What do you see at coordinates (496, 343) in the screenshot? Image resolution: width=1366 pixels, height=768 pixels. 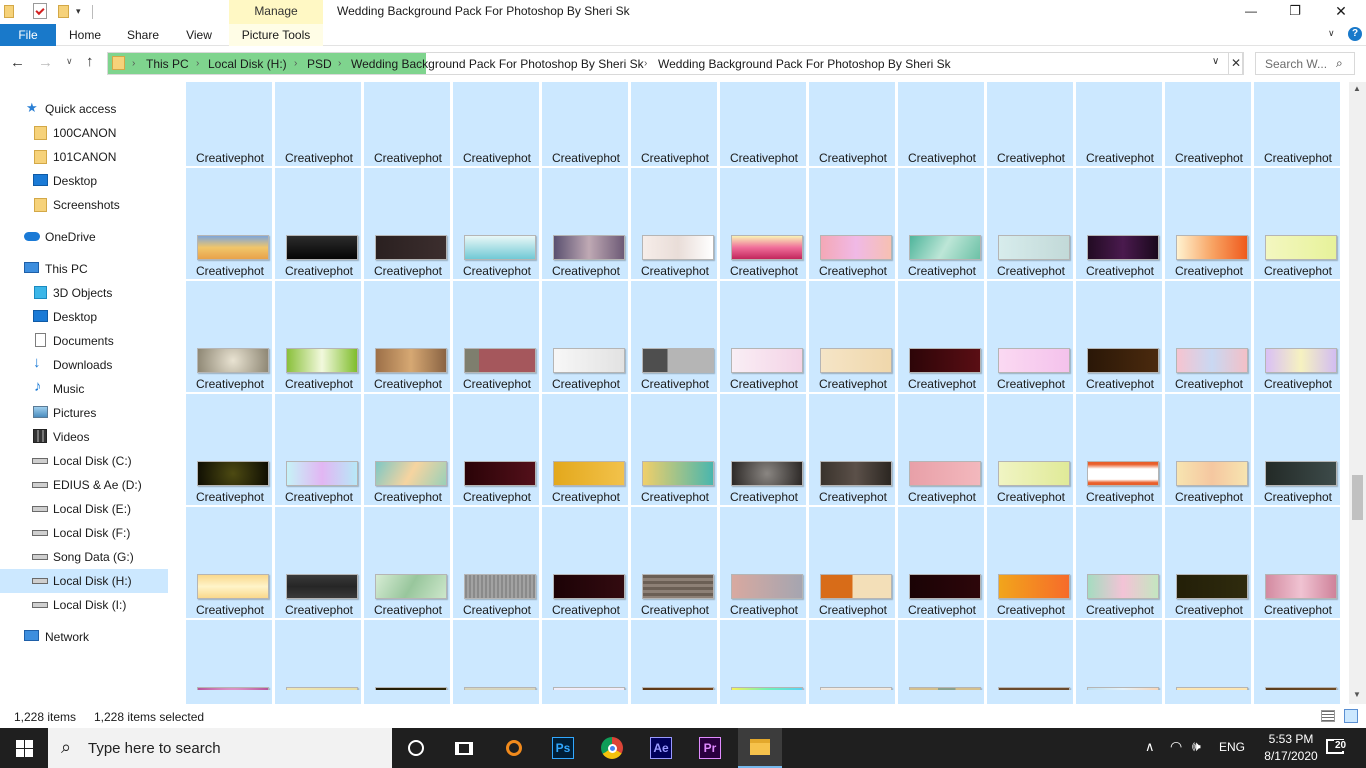 I see `file-tile: Creativephoto (810)` at bounding box center [496, 343].